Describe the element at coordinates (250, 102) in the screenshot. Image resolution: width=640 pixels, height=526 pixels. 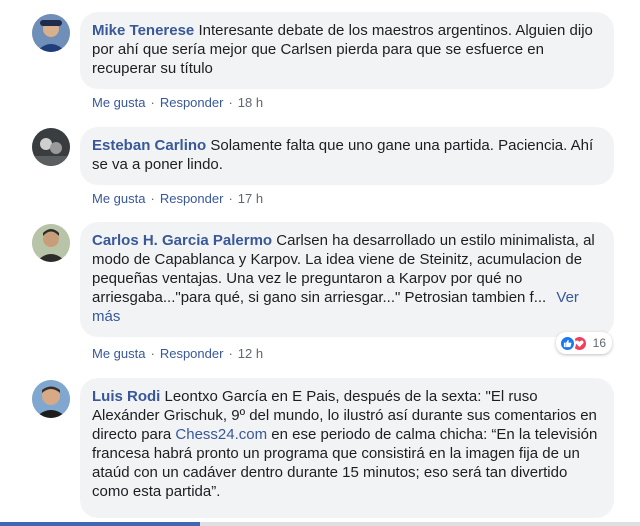
I see `comment-time: 18 h` at that location.